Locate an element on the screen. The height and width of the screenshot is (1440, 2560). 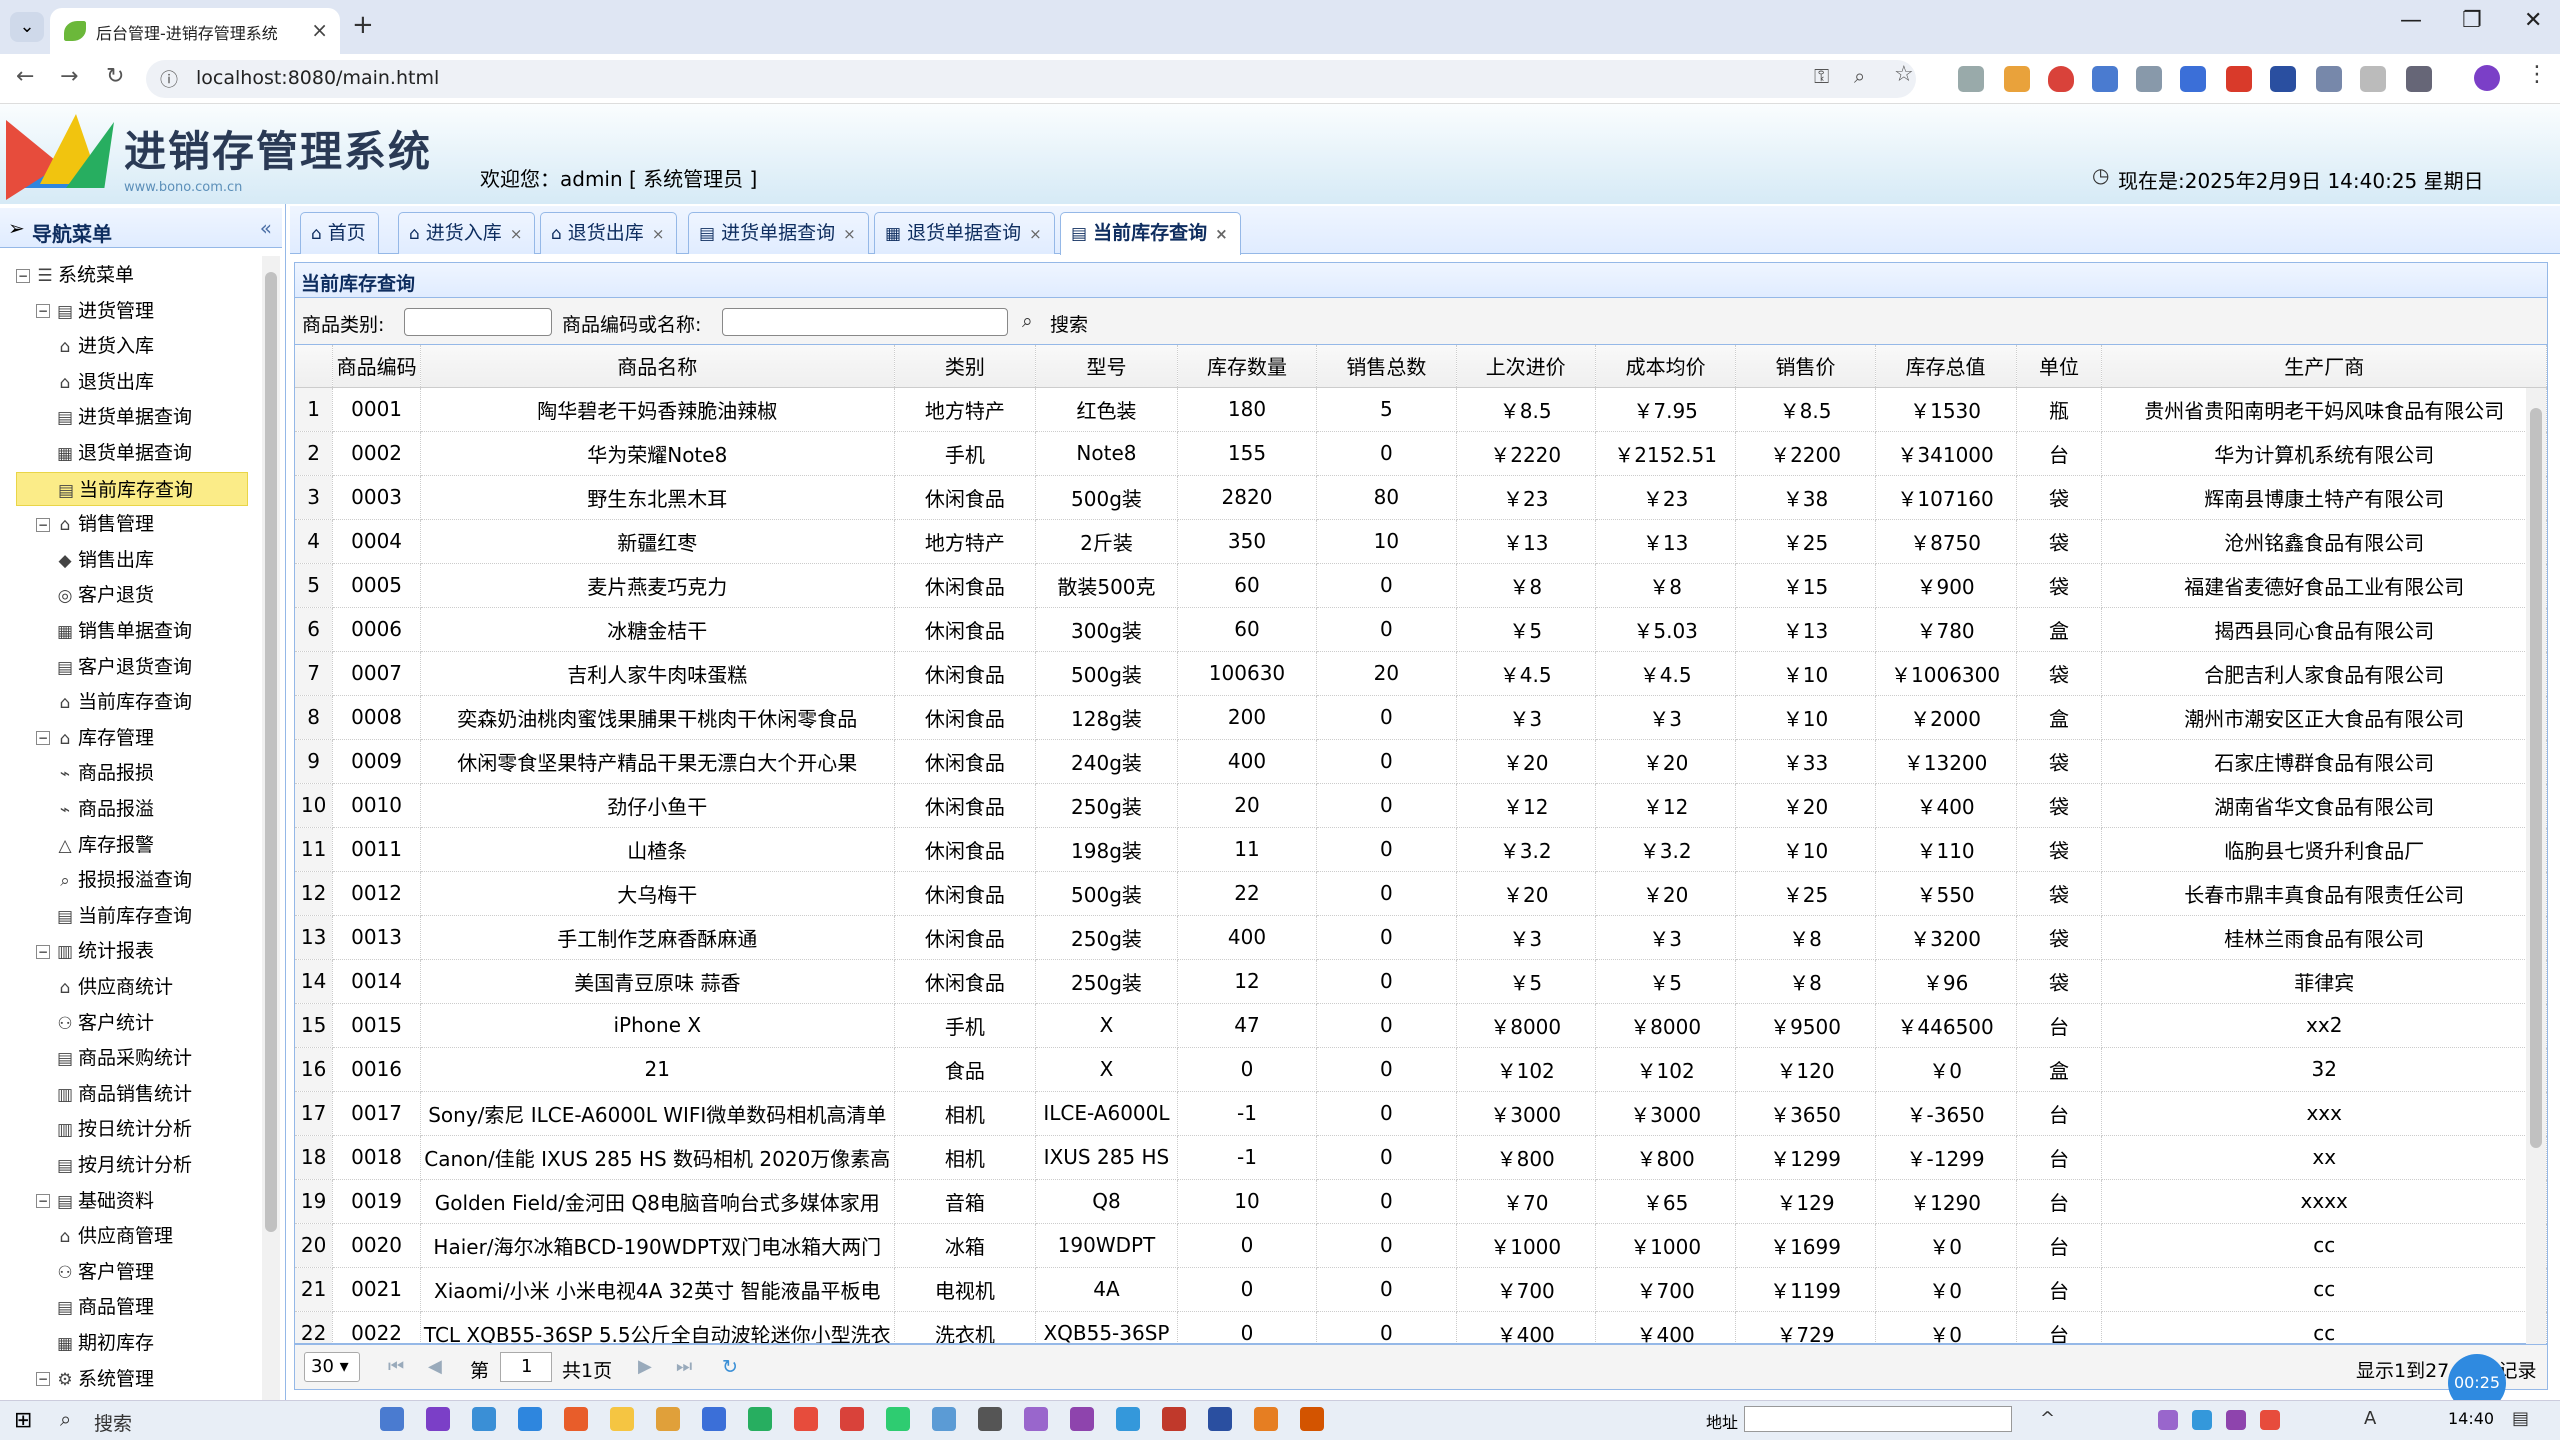
new-tab-button: + is located at coordinates (363, 25).